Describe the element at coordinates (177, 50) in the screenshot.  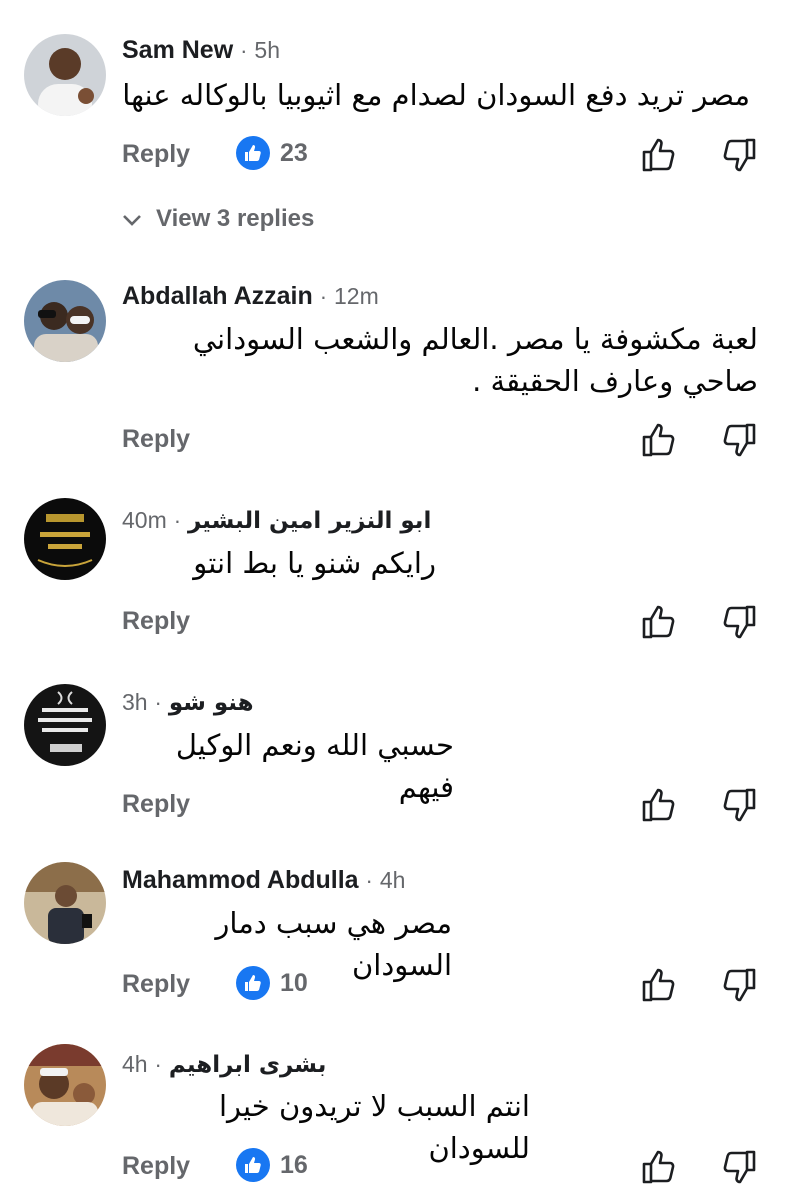
I see `author-name: Sam New` at that location.